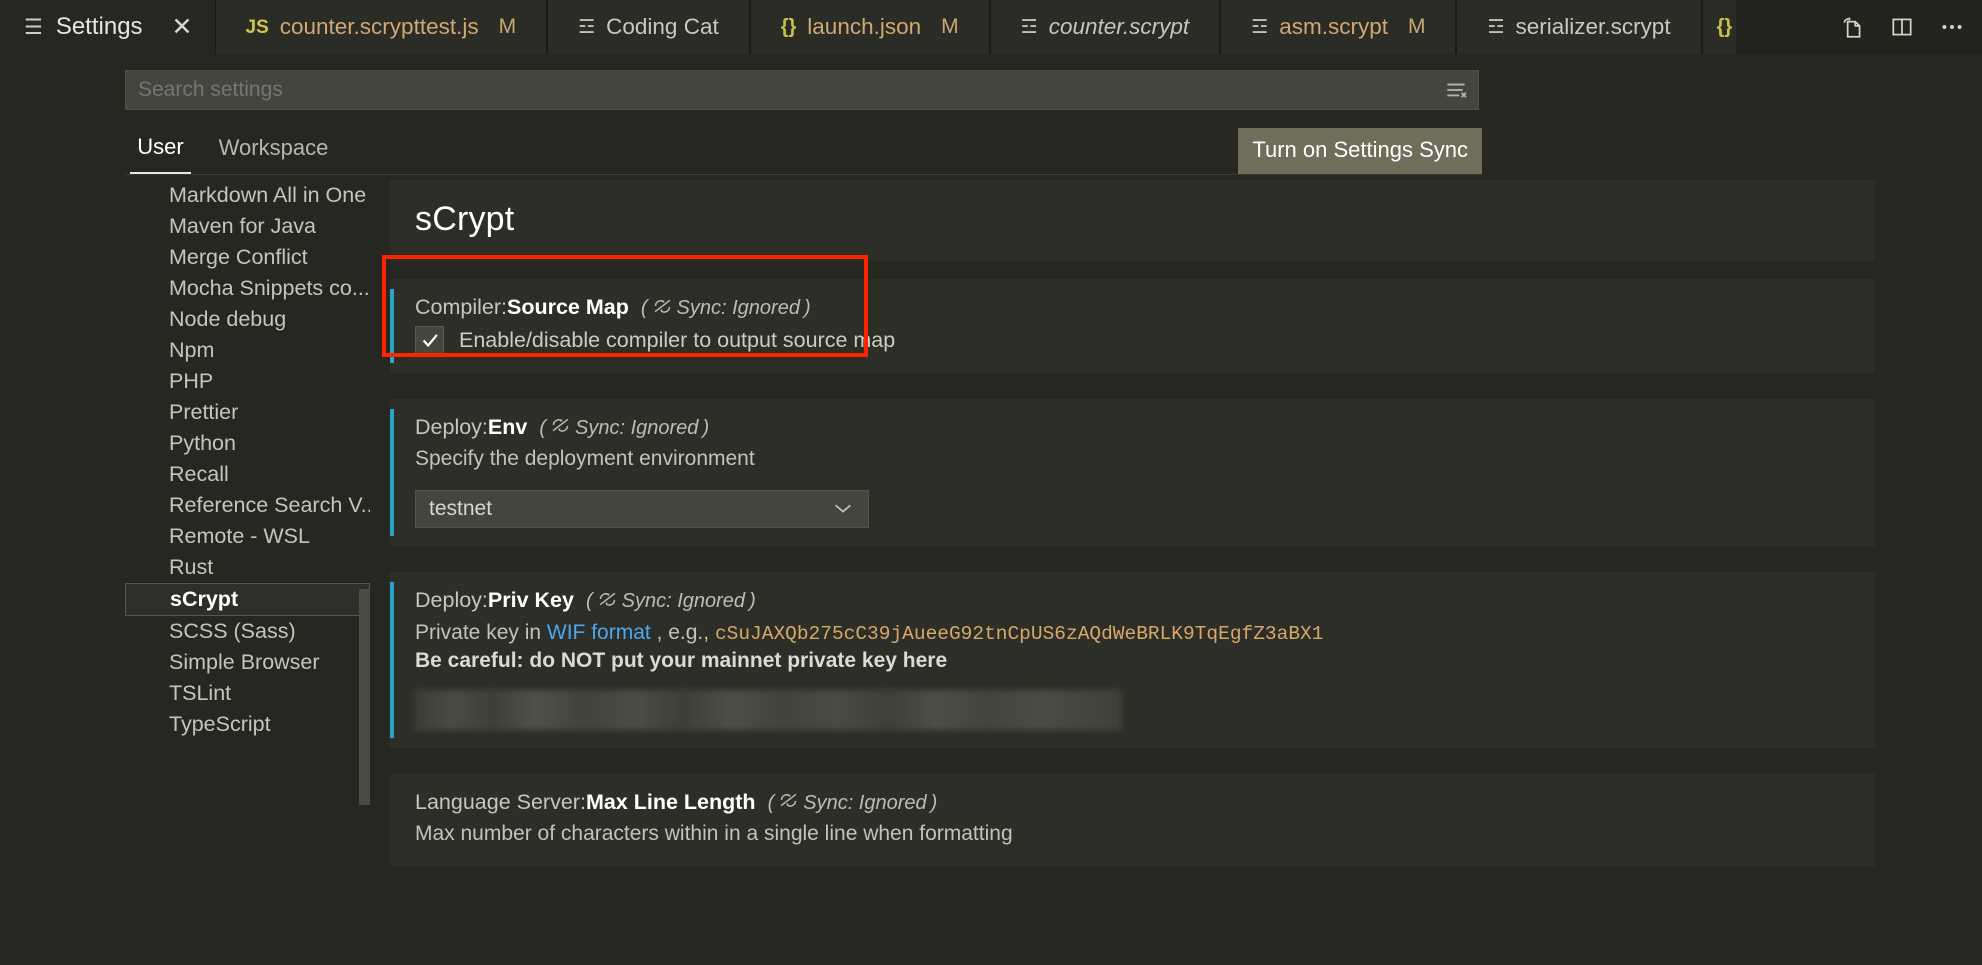 This screenshot has height=965, width=1982. I want to click on tab-settings: ☰ Settings ✕, so click(107, 27).